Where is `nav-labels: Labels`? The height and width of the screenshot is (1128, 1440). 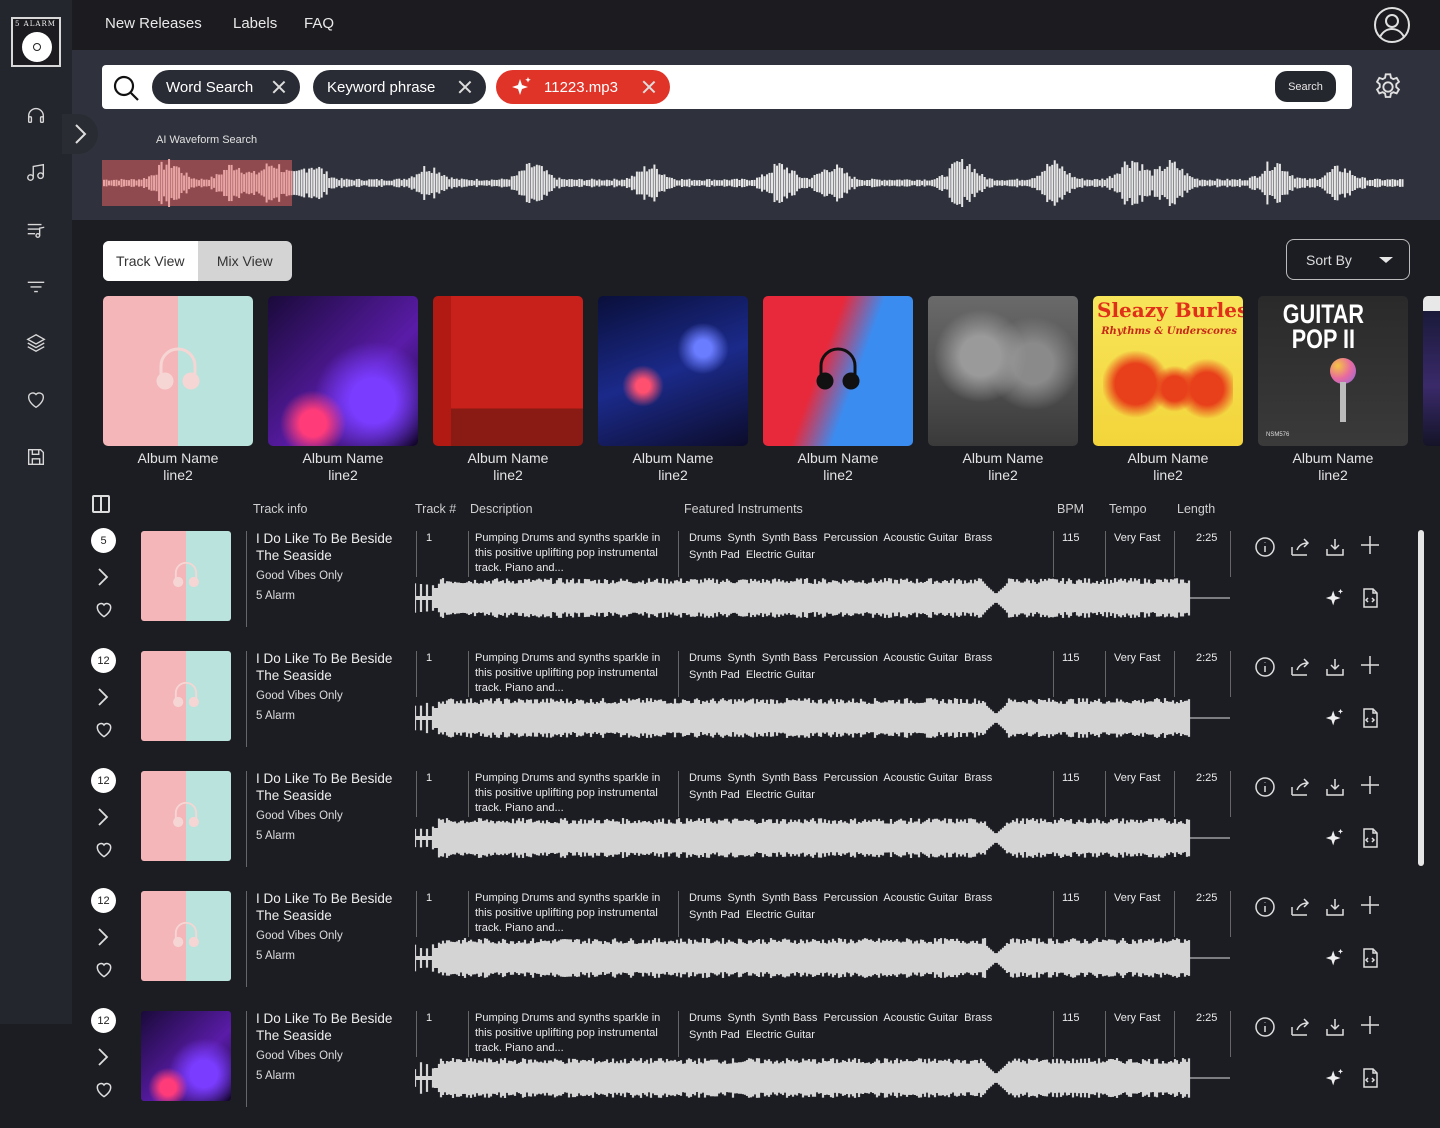
nav-labels: Labels is located at coordinates (255, 23).